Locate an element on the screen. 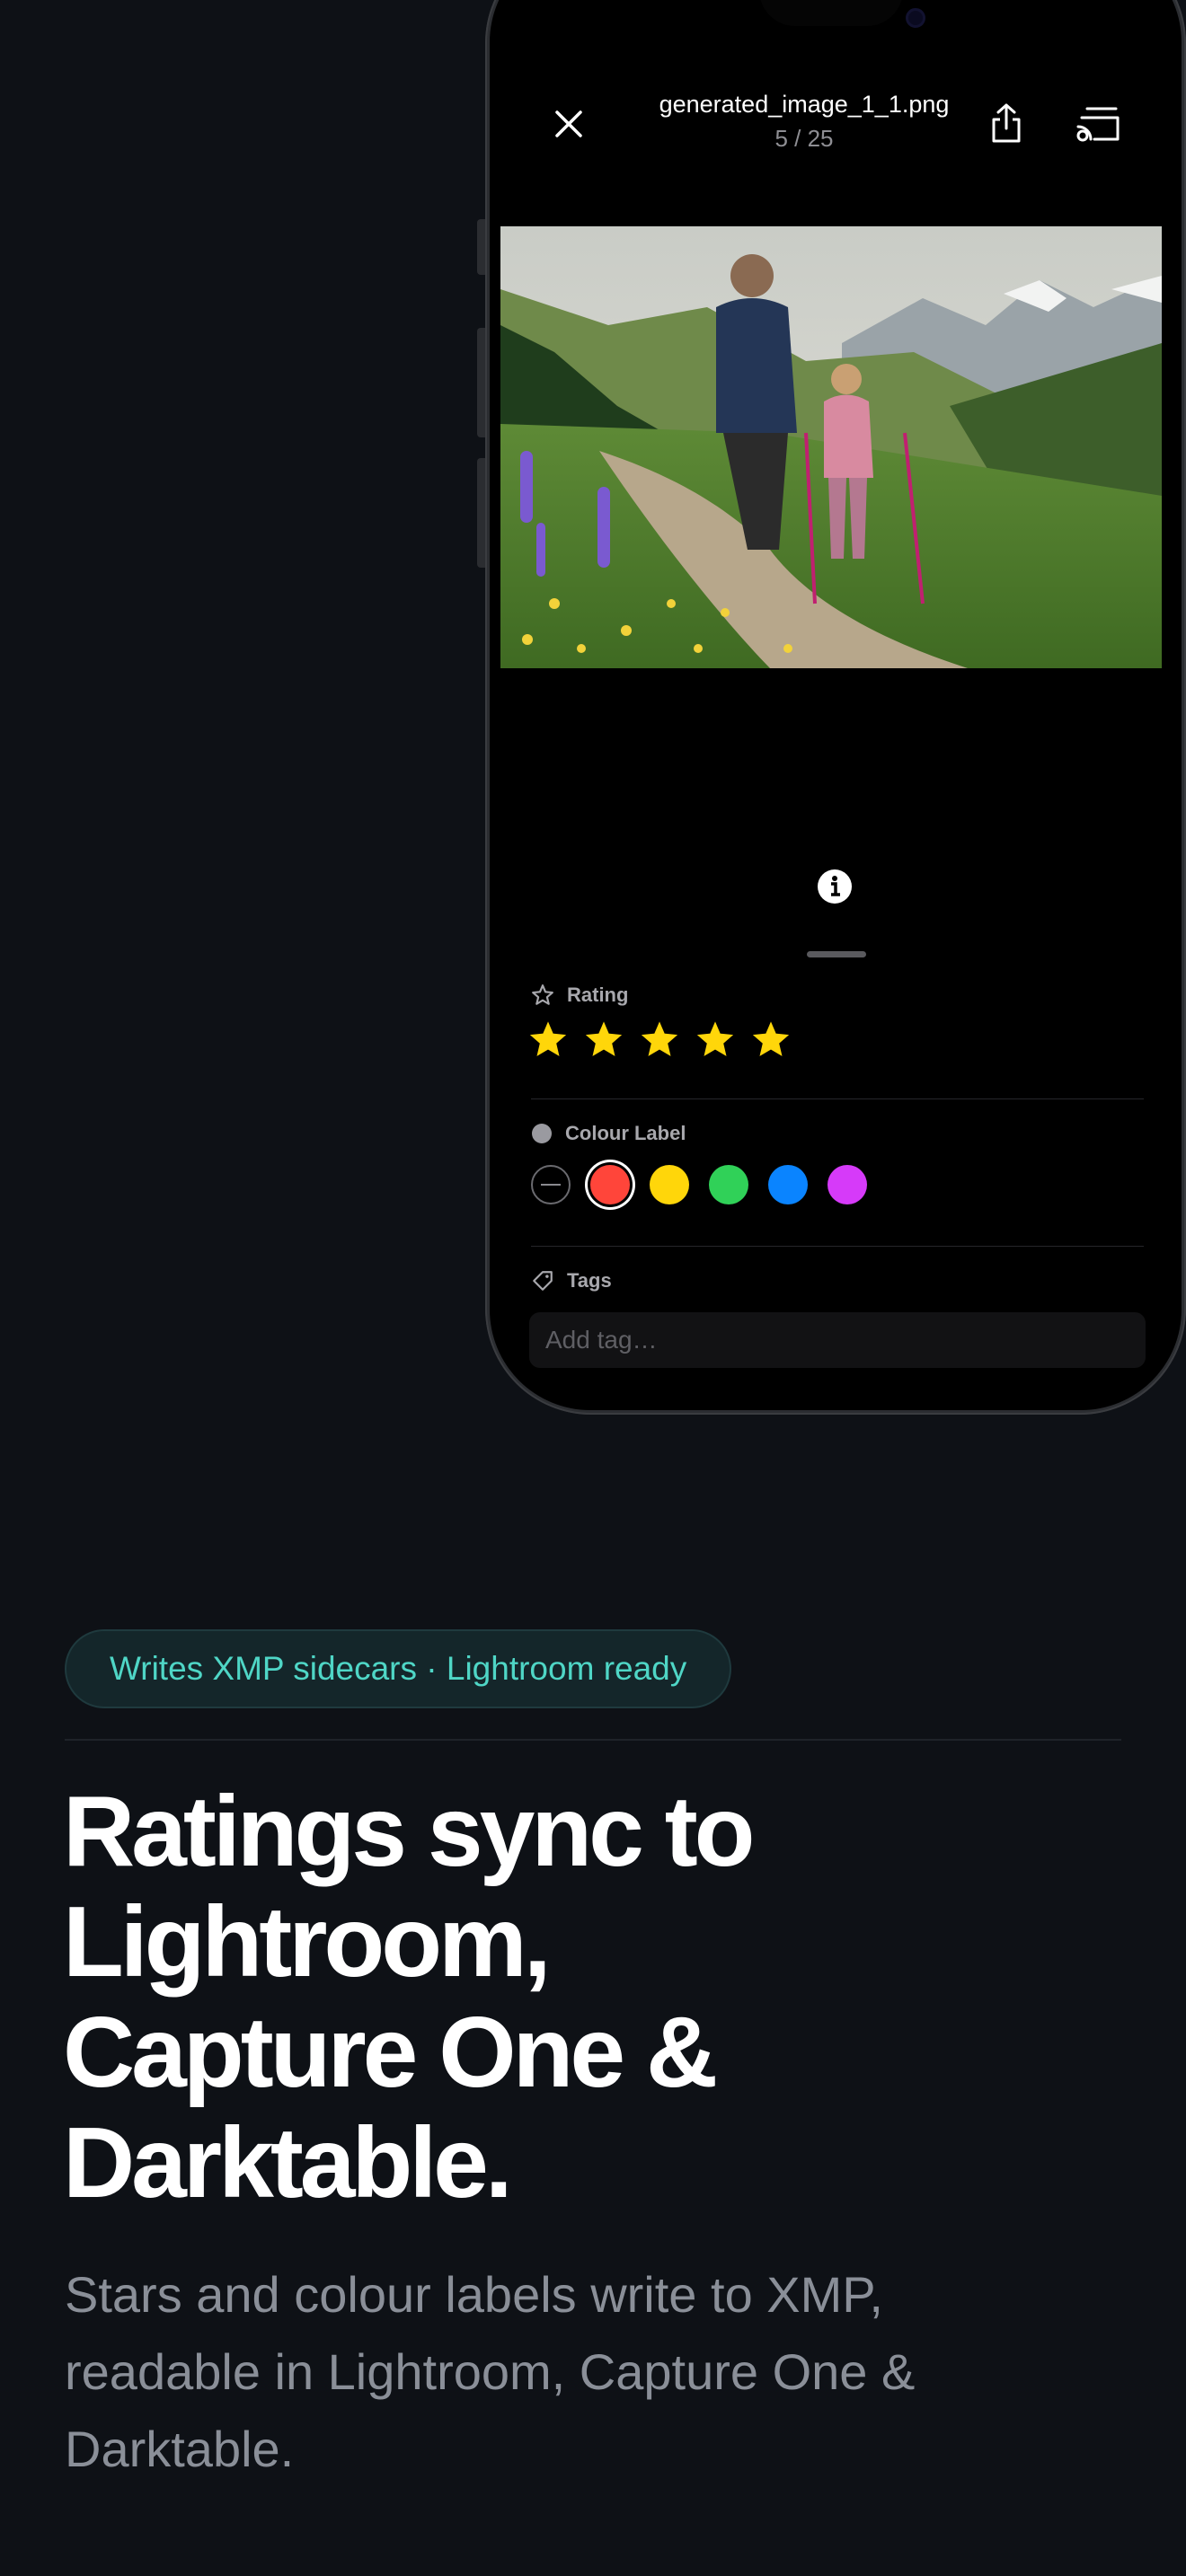 Image resolution: width=1186 pixels, height=2576 pixels. rating-section-label: Rating is located at coordinates (579, 995).